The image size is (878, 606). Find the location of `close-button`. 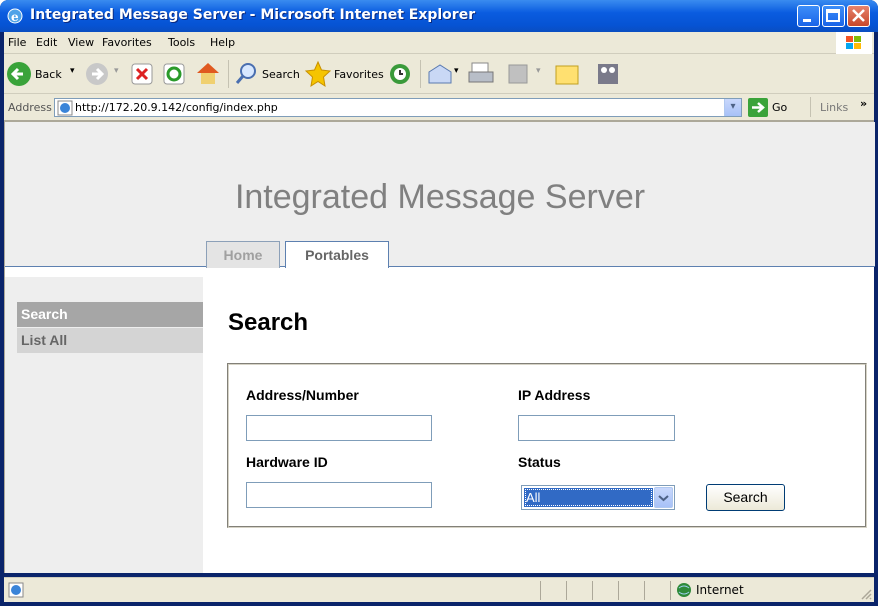

close-button is located at coordinates (858, 16).